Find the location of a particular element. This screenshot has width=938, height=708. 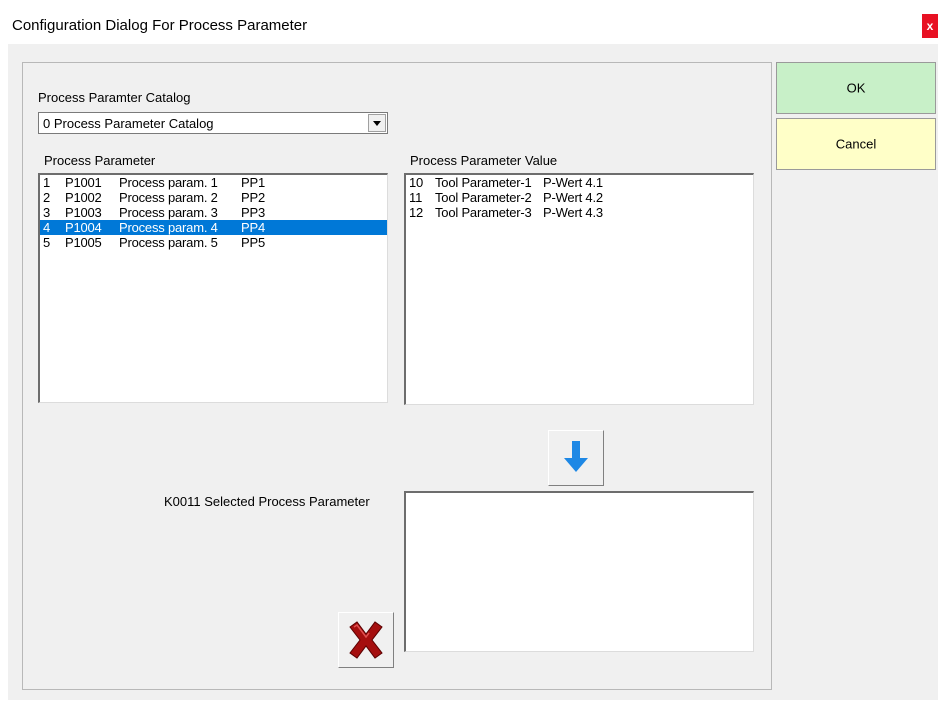

add-parameter-button is located at coordinates (576, 458).